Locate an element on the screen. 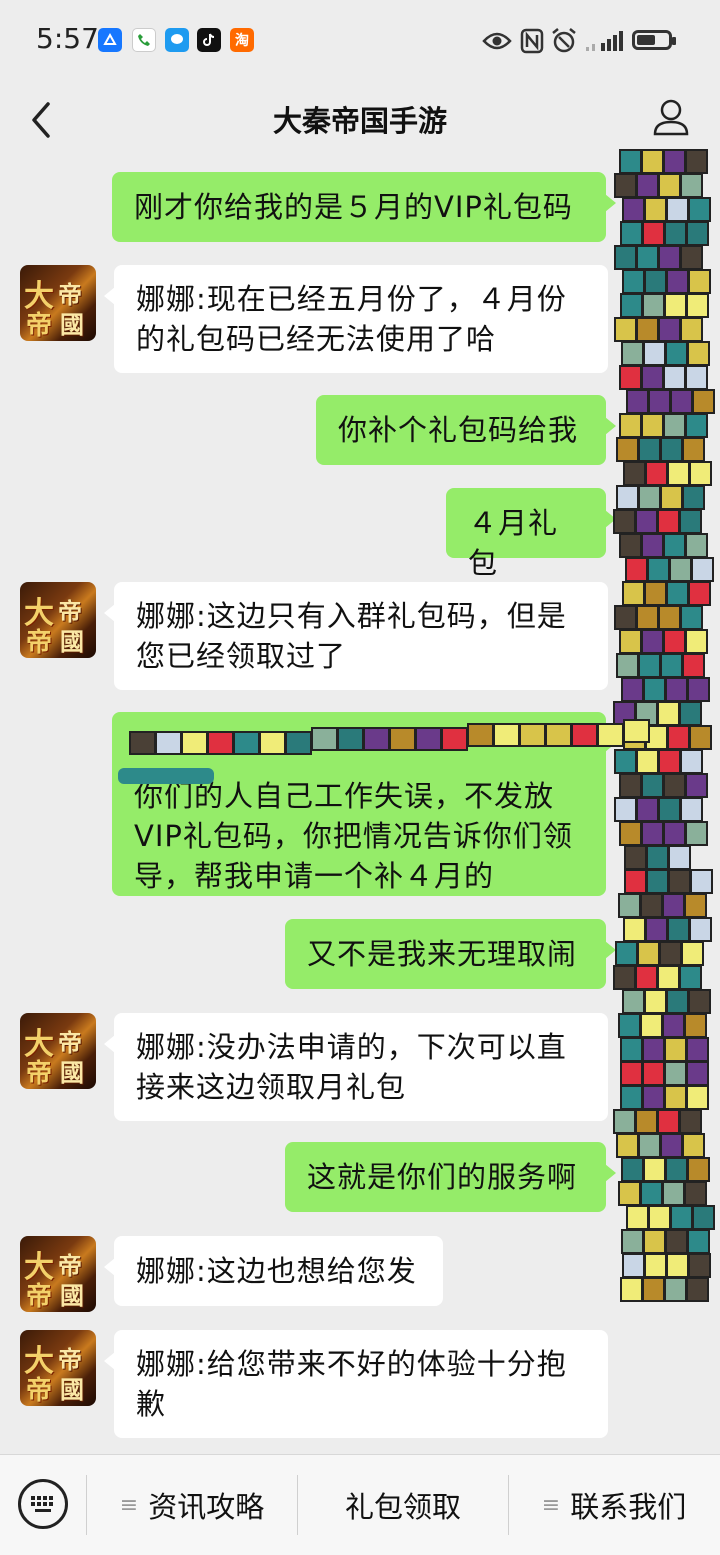  menu-item-gift-pack: 礼包领取 is located at coordinates (403, 1505).